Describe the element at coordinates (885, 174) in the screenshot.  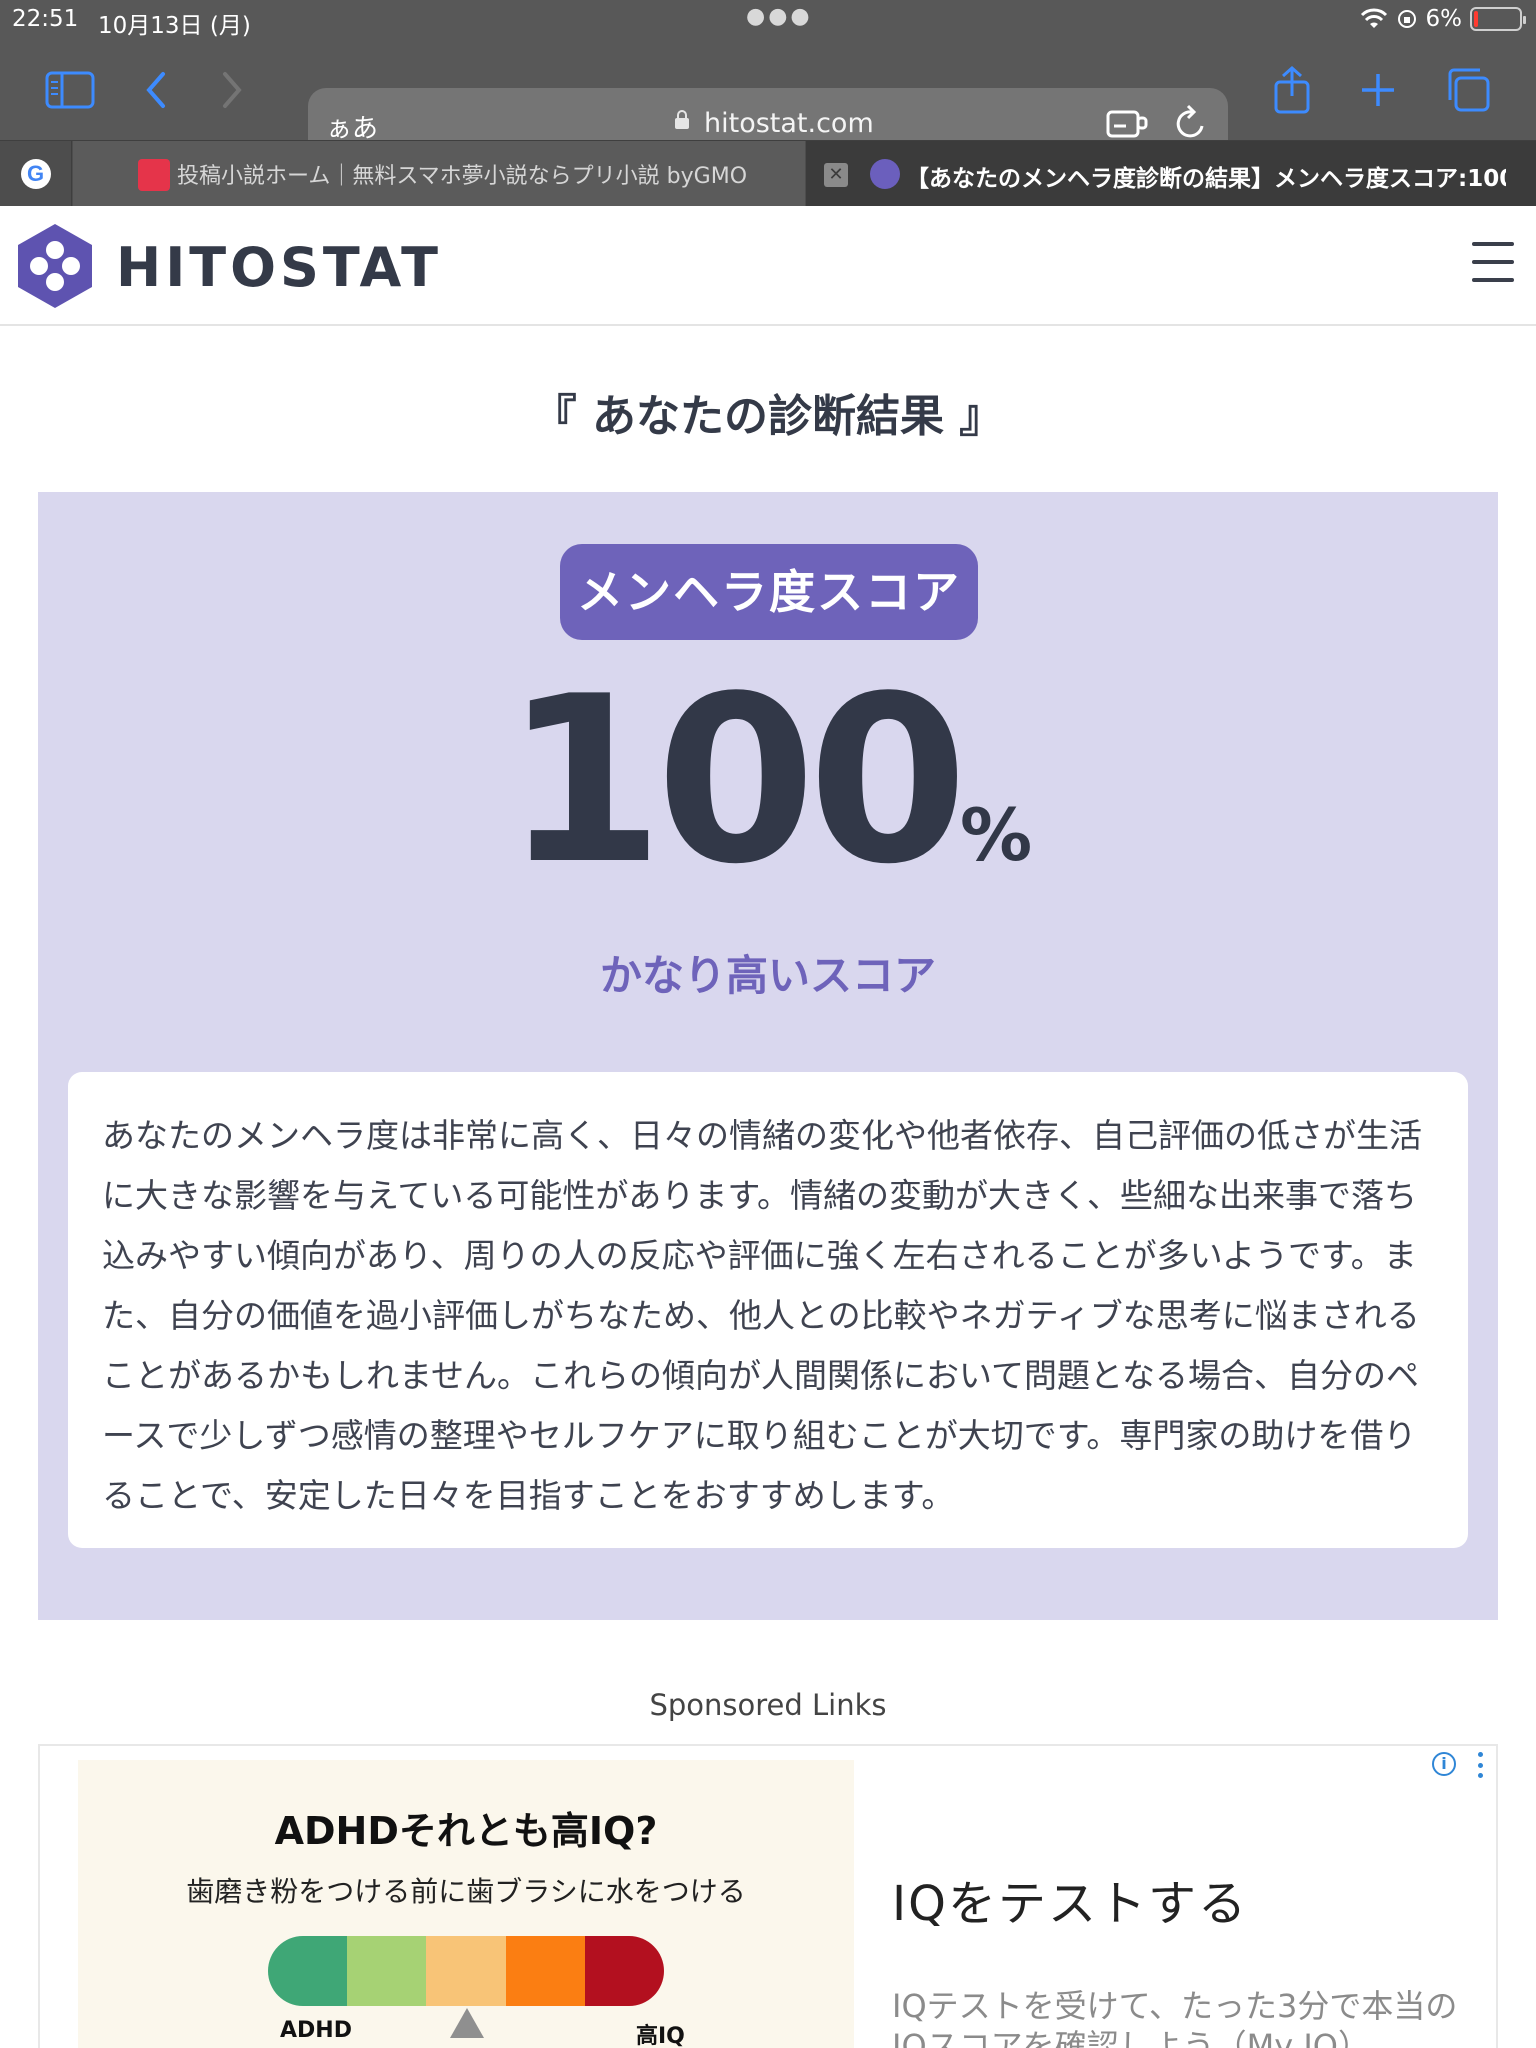
I see `hitostat-favicon-icon` at that location.